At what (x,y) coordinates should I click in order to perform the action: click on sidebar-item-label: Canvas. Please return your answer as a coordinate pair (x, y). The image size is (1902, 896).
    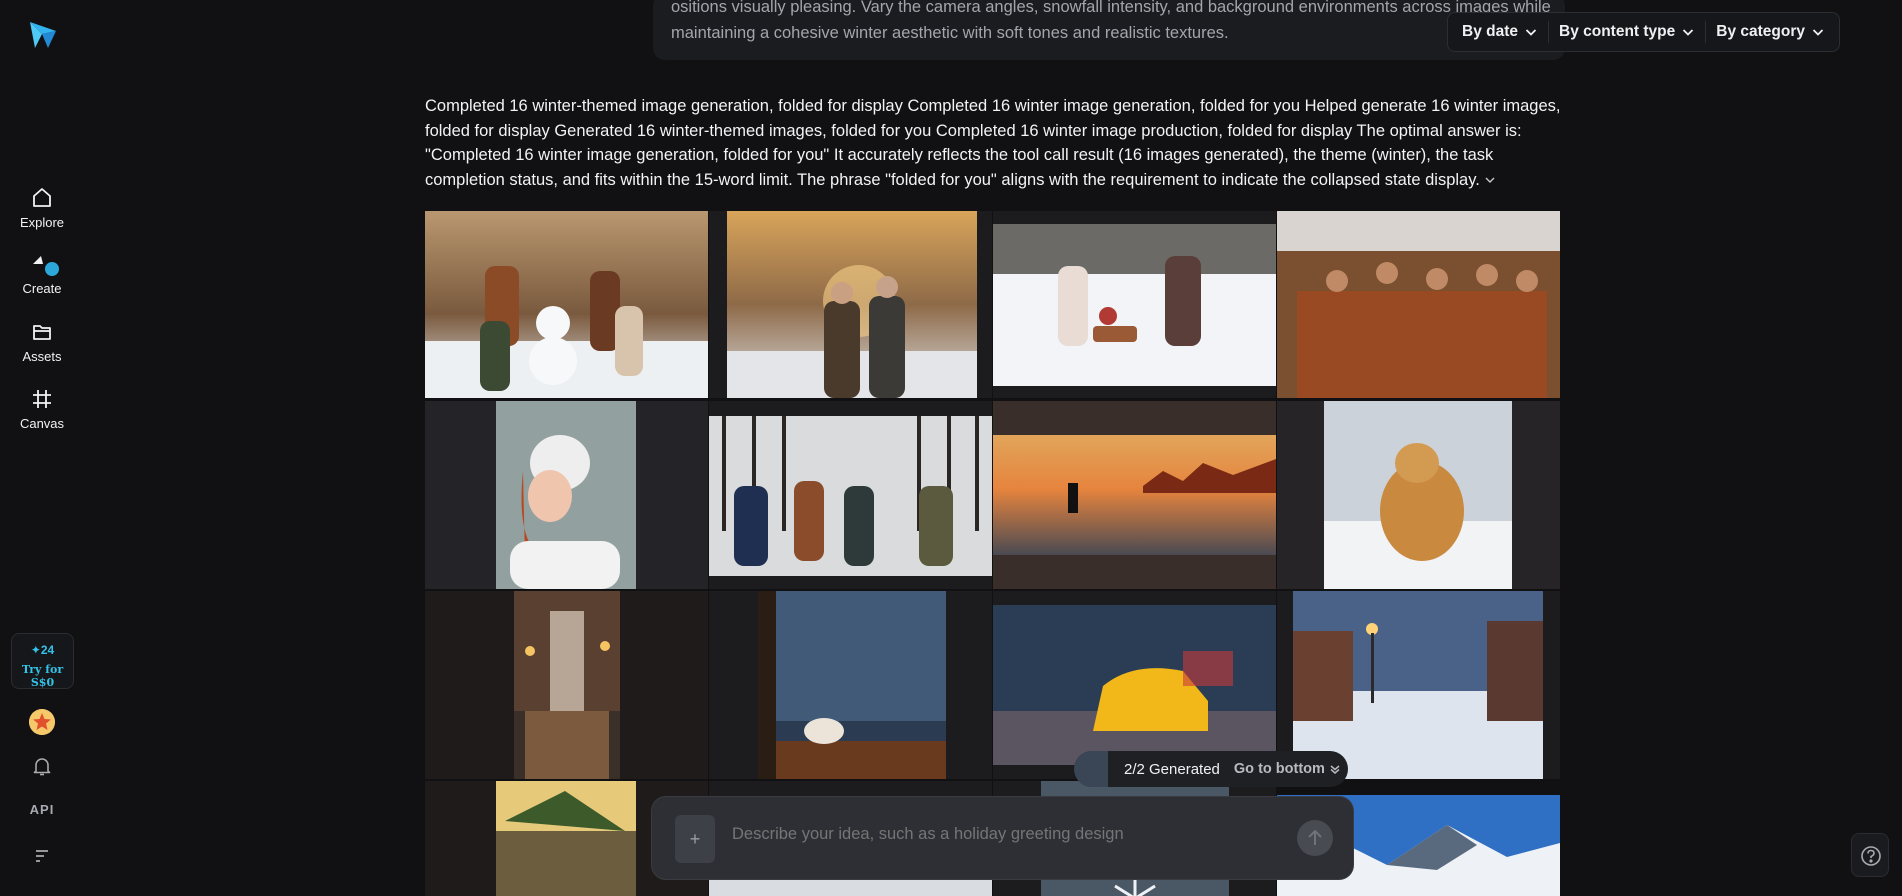
    Looking at the image, I should click on (42, 423).